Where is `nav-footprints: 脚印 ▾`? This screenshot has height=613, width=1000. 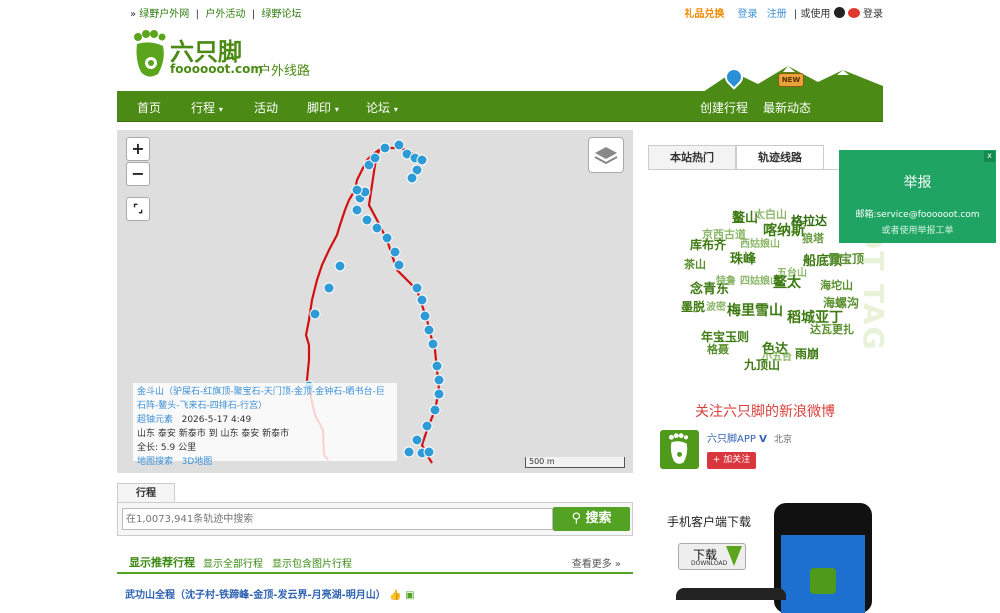 nav-footprints: 脚印 ▾ is located at coordinates (323, 107).